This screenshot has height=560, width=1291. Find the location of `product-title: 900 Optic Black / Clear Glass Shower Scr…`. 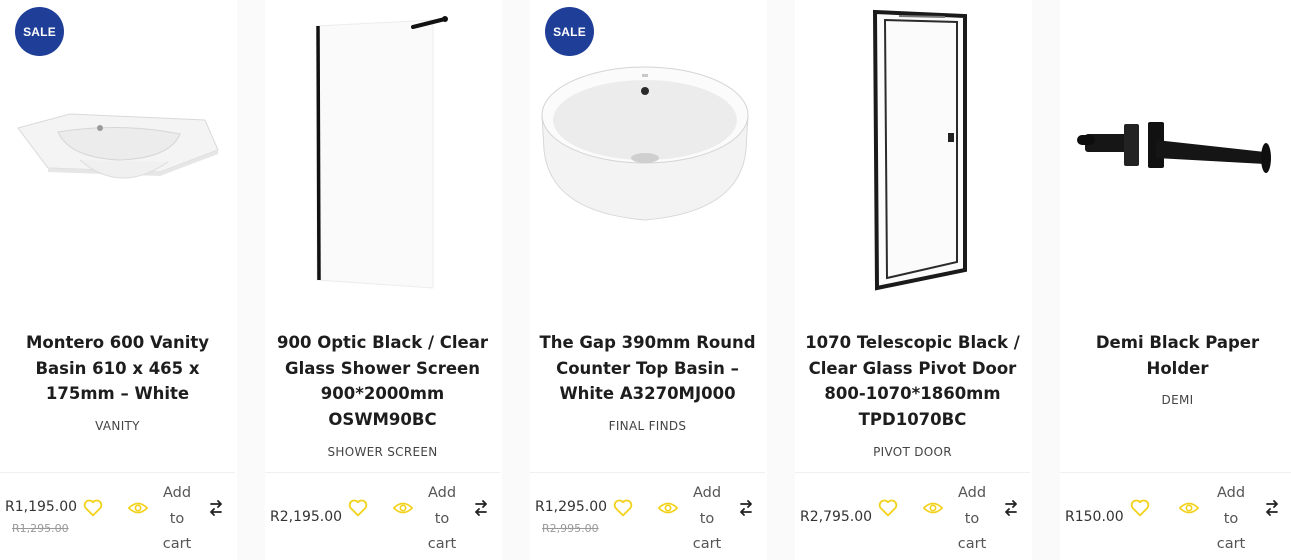

product-title: 900 Optic Black / Clear Glass Shower Scr… is located at coordinates (382, 381).